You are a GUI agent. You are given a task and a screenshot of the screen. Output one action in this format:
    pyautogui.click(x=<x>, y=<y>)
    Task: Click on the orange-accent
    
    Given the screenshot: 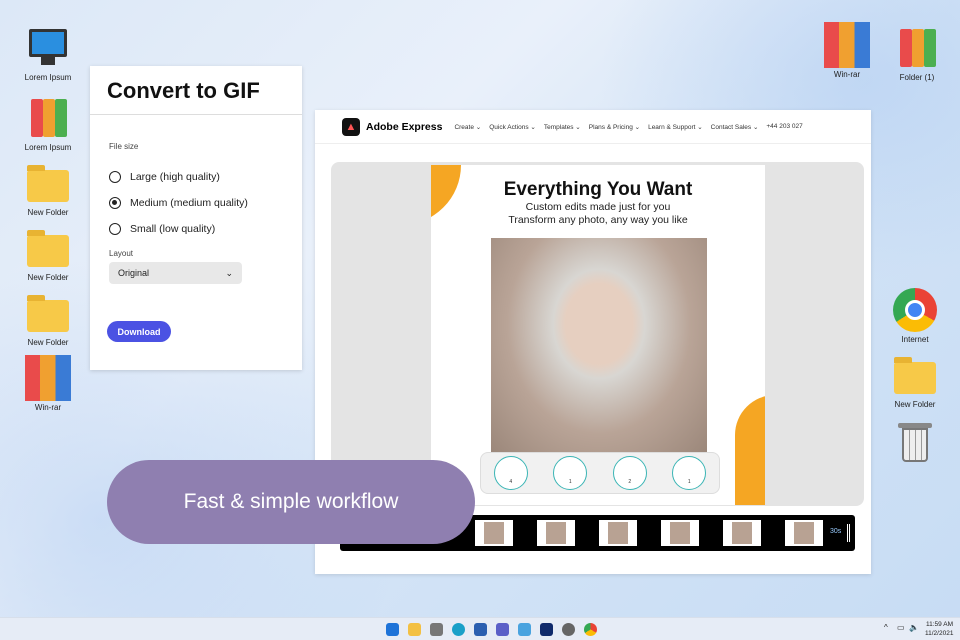 What is the action you would take?
    pyautogui.click(x=750, y=450)
    